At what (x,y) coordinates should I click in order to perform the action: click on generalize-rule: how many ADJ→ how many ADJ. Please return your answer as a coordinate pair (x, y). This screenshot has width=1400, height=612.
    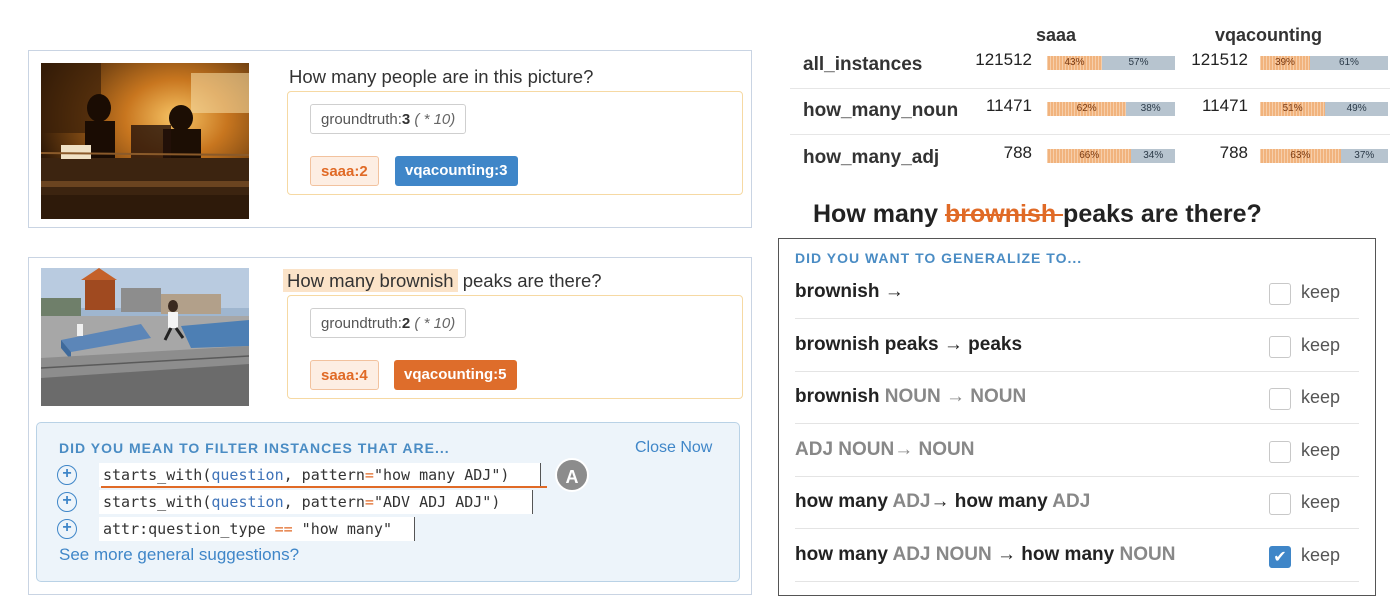
    Looking at the image, I should click on (942, 502).